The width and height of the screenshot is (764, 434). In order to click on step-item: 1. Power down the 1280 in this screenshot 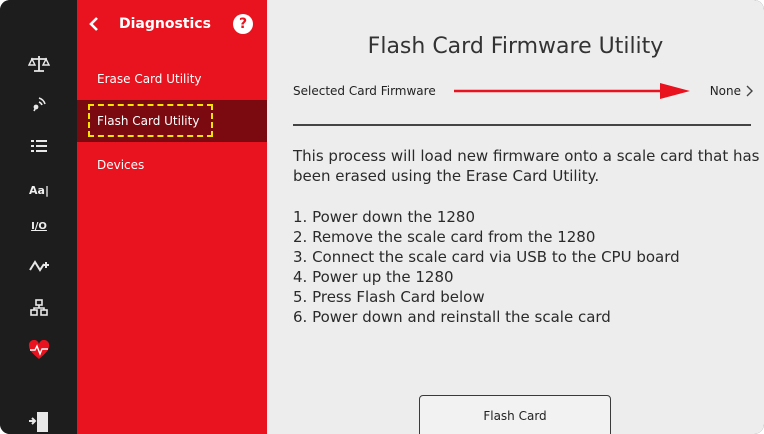, I will do `click(384, 217)`.